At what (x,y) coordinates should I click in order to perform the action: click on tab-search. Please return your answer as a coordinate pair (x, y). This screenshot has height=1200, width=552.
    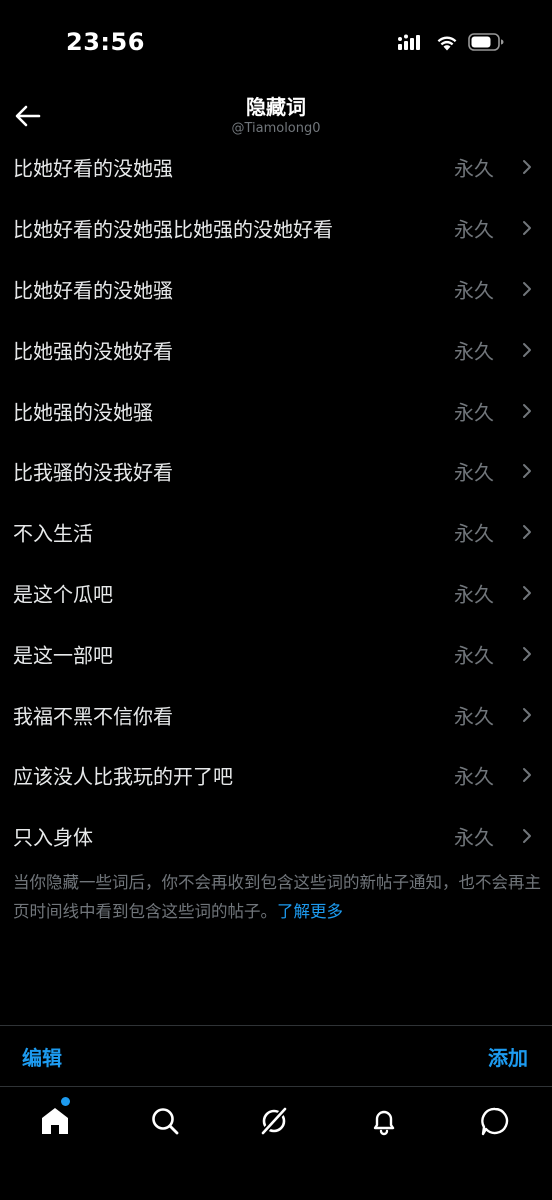
    Looking at the image, I should click on (165, 1121).